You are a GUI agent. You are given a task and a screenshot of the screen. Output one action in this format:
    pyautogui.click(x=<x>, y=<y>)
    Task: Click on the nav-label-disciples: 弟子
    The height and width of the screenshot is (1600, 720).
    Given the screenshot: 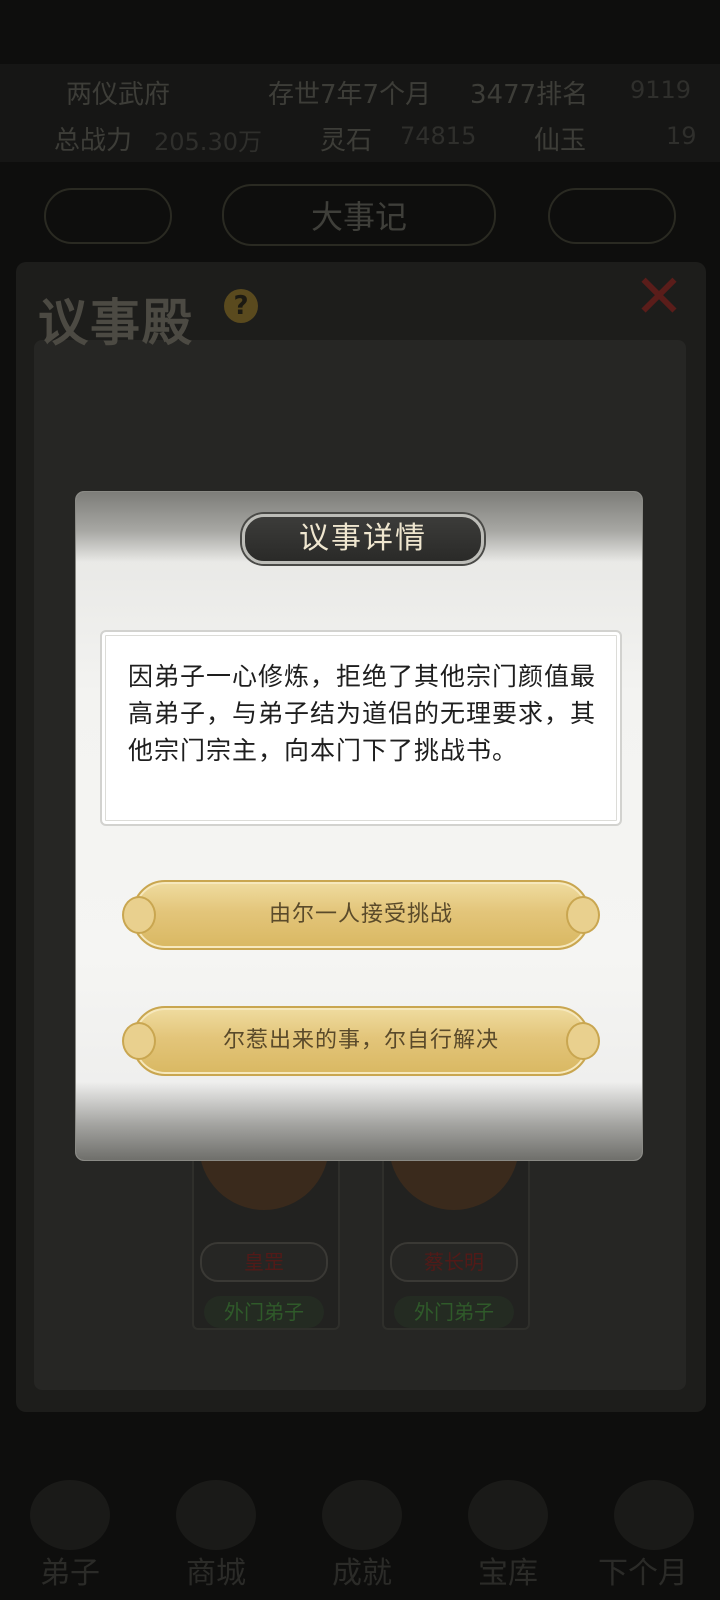 What is the action you would take?
    pyautogui.click(x=70, y=1570)
    